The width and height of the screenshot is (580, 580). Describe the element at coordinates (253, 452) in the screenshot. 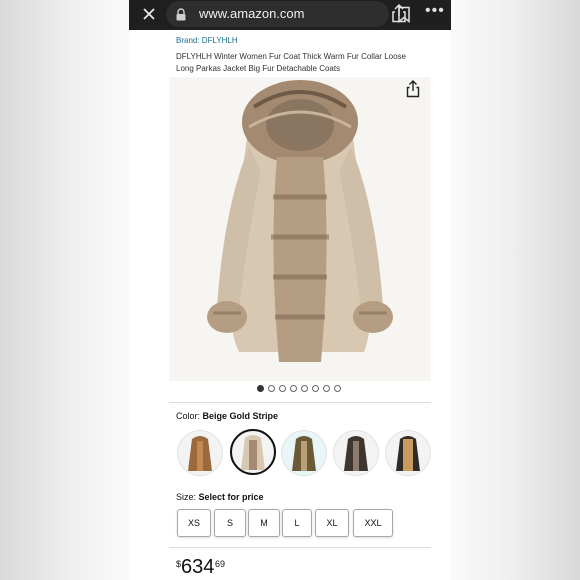

I see `color-swatch-selected` at that location.